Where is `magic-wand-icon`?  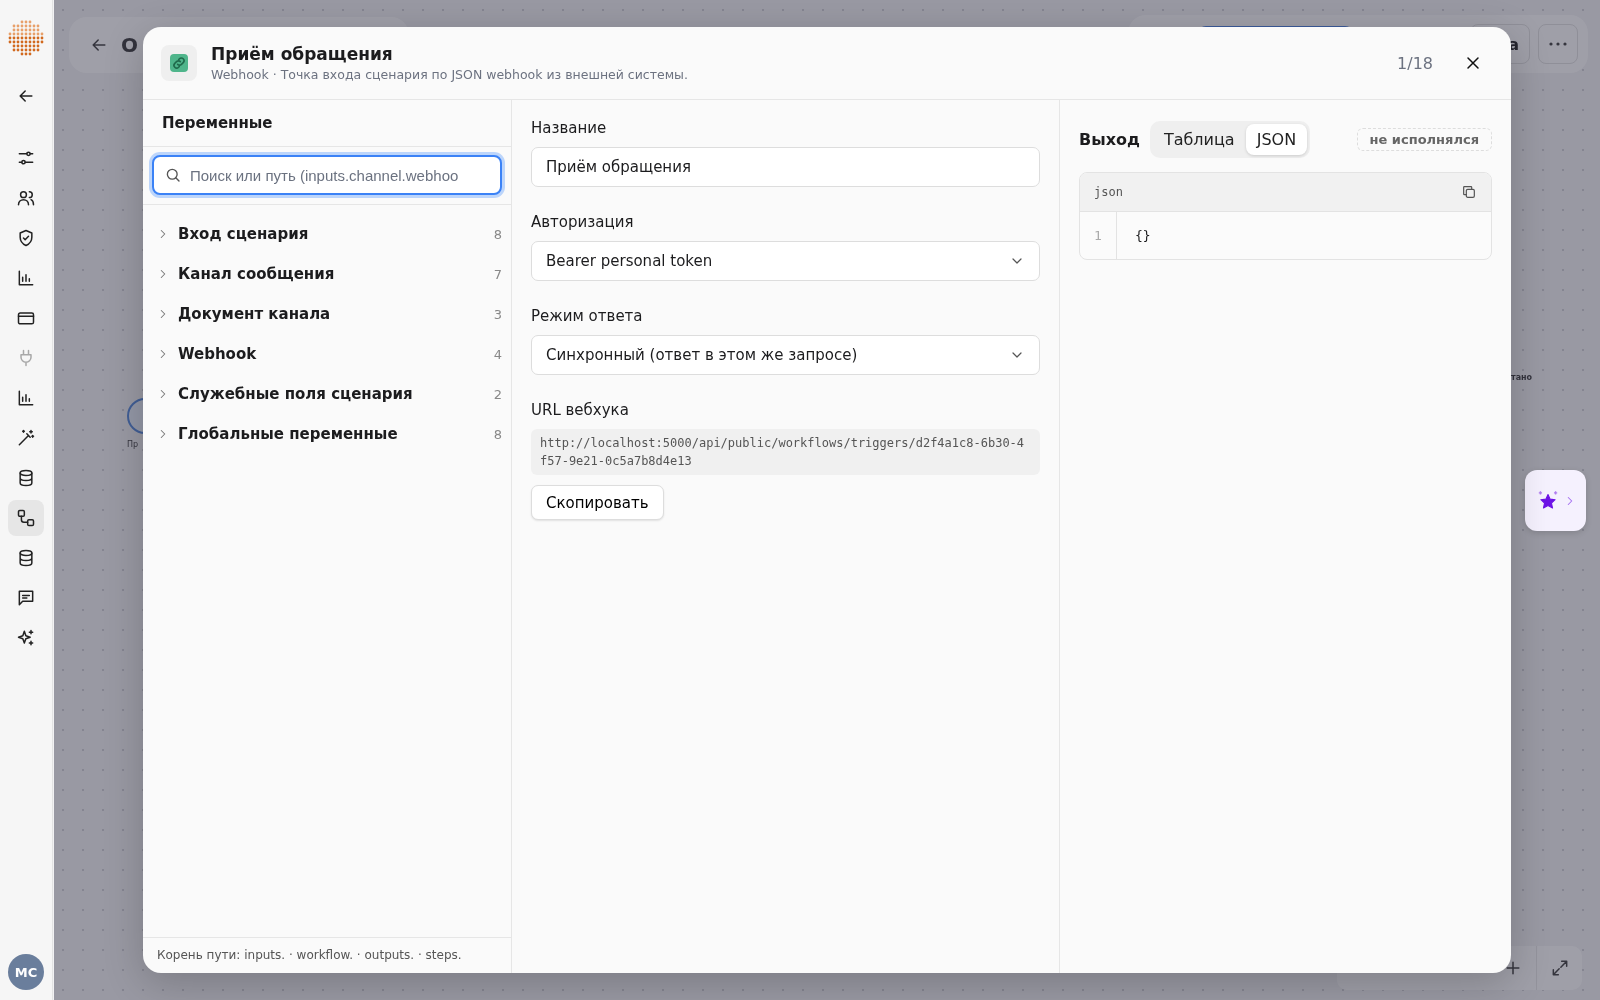 magic-wand-icon is located at coordinates (26, 438).